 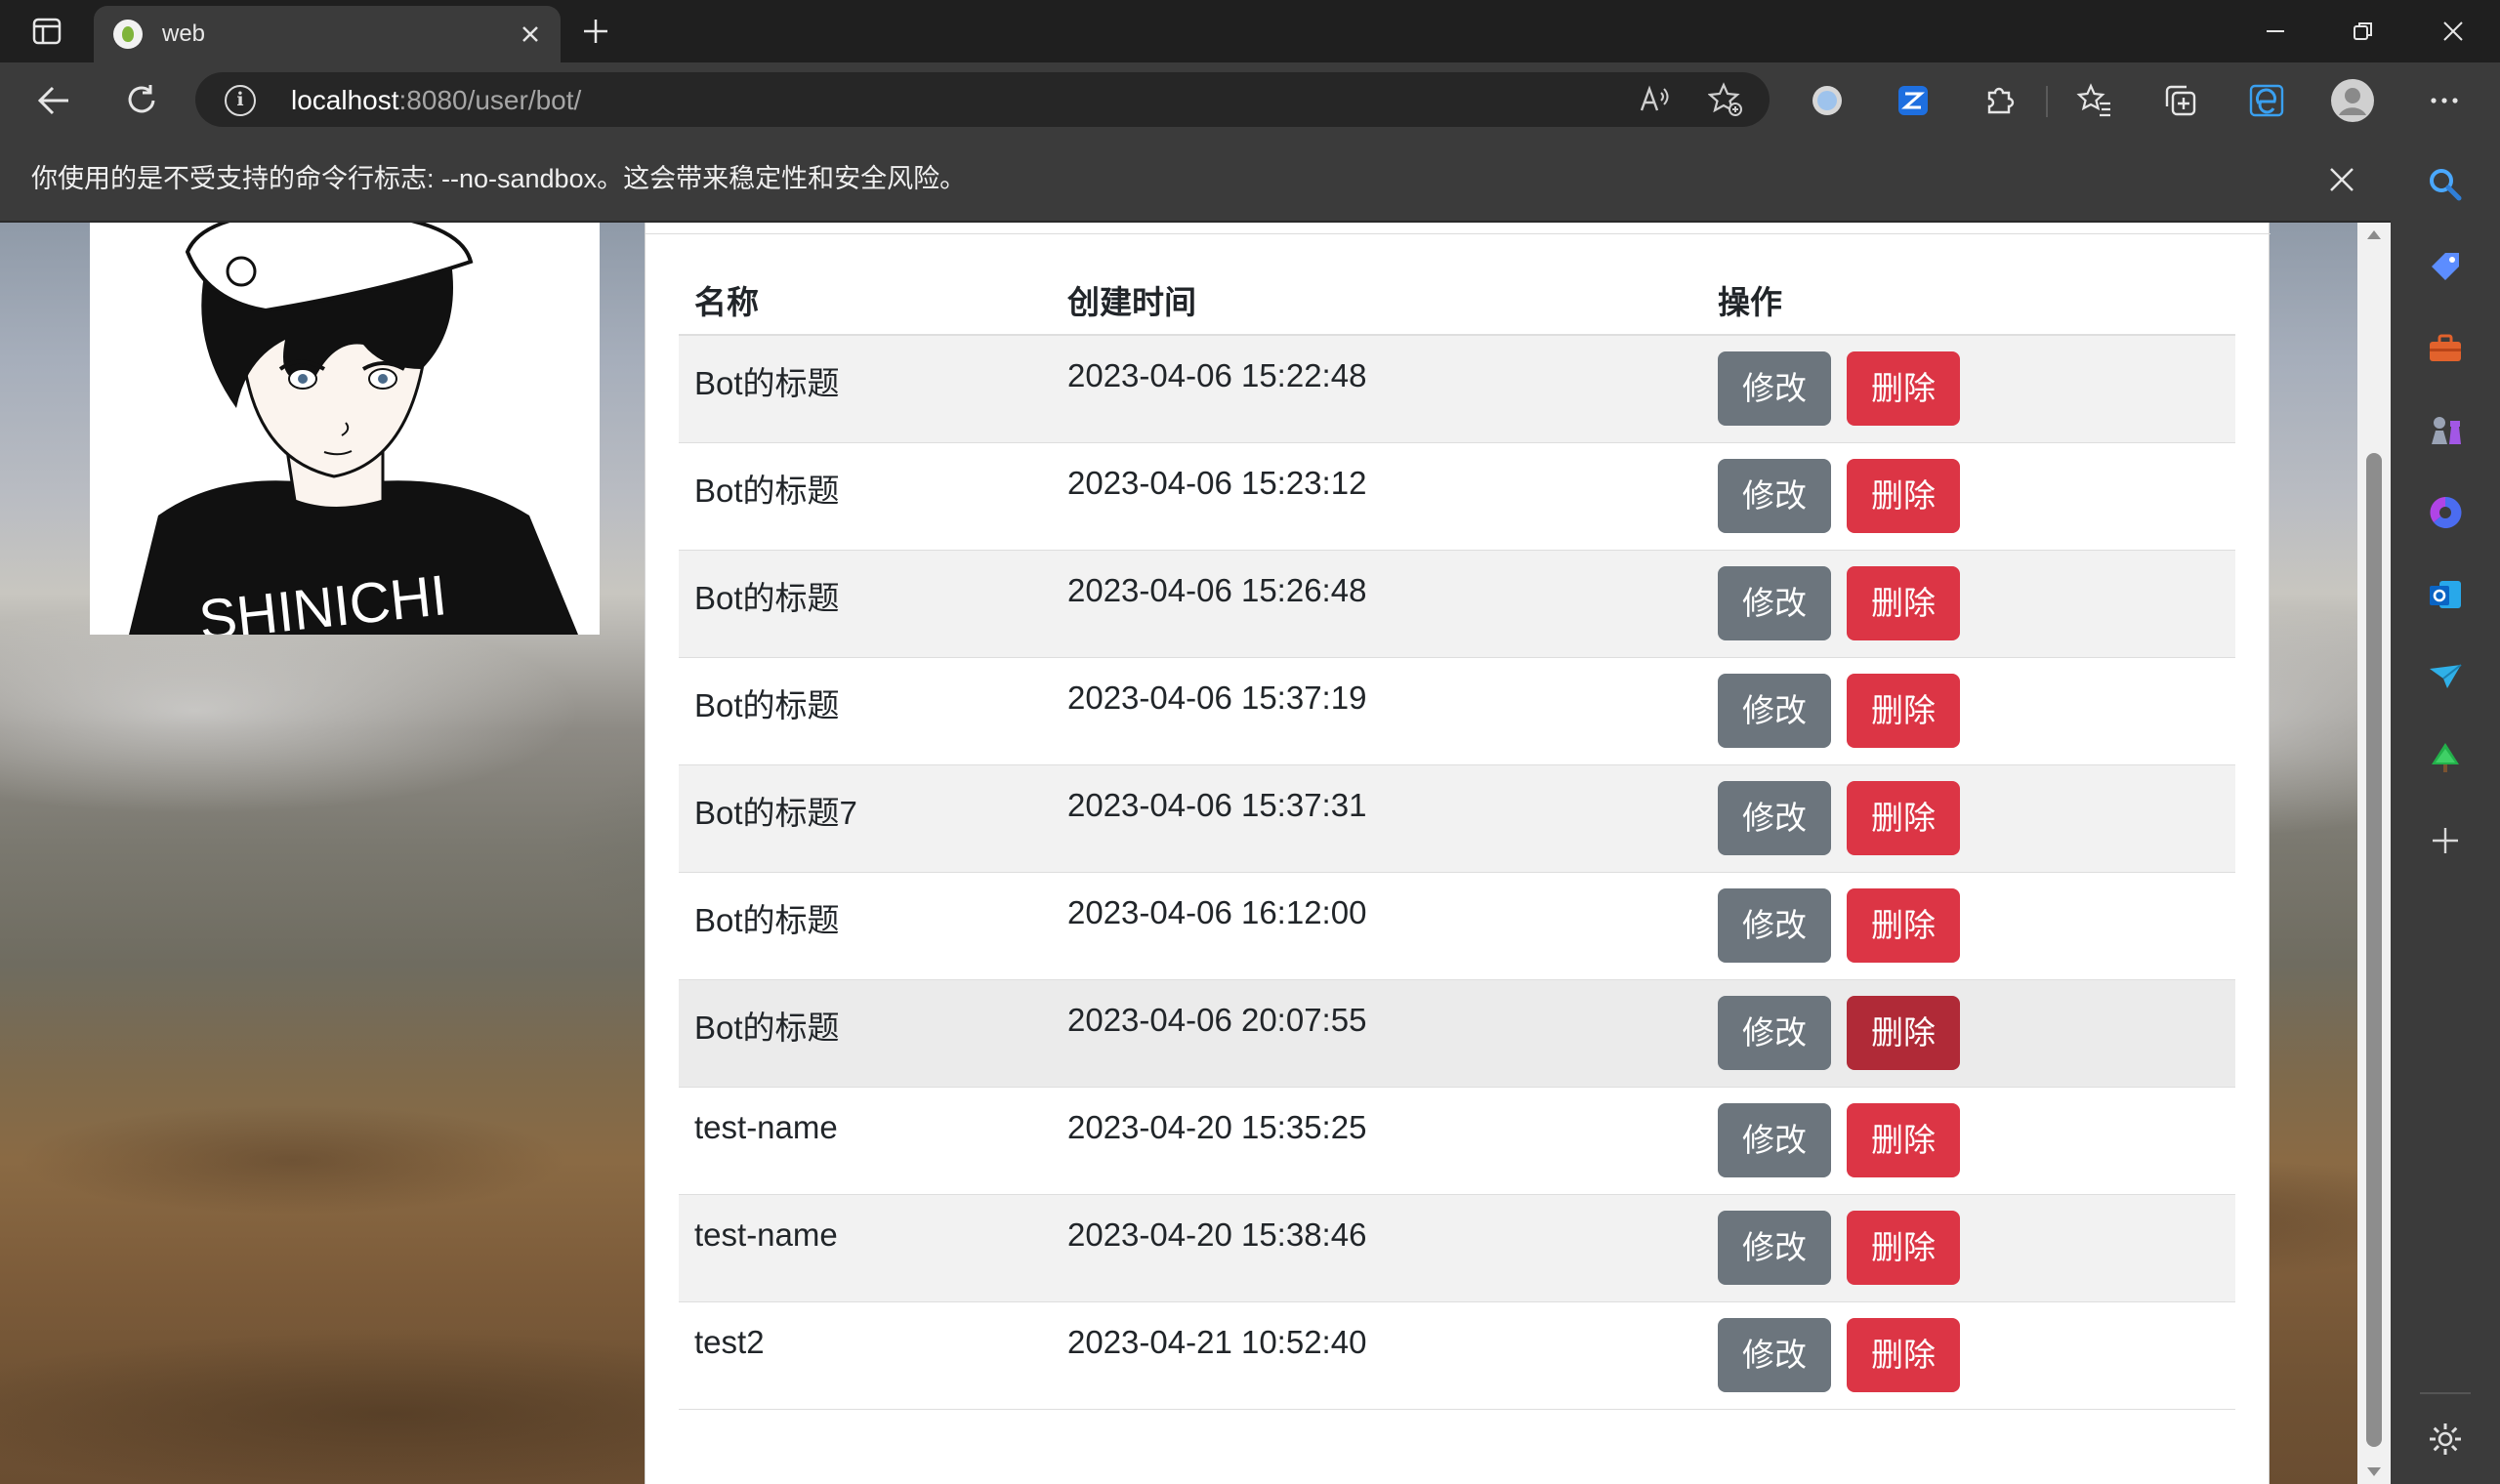 What do you see at coordinates (1377, 711) in the screenshot?
I see `bot-created-cell: 2023-04-06 15:37:19` at bounding box center [1377, 711].